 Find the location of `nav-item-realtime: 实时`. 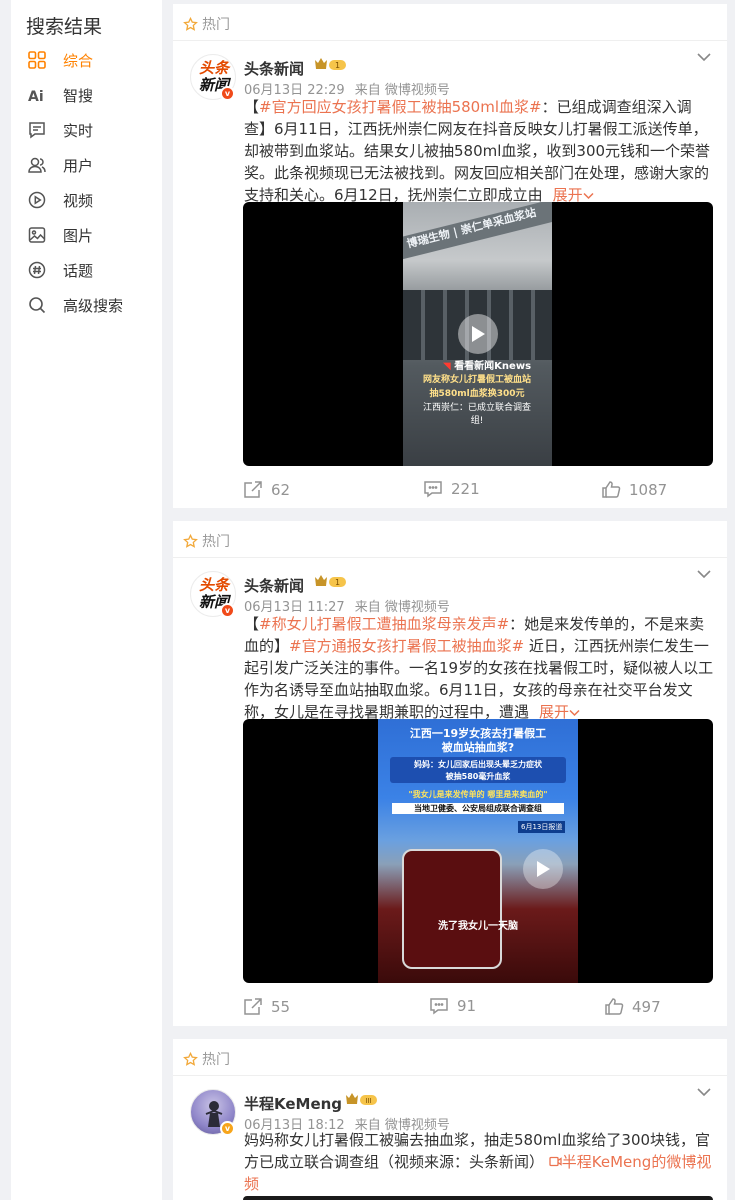

nav-item-realtime: 实时 is located at coordinates (60, 130).